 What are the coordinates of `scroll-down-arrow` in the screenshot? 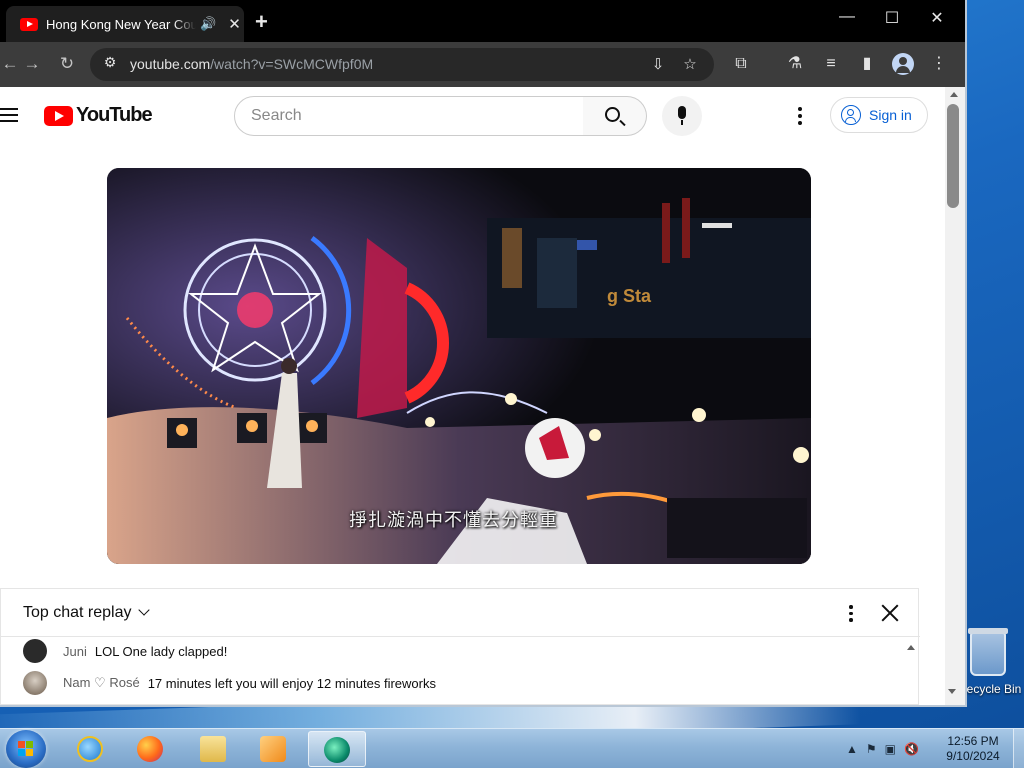 It's located at (952, 691).